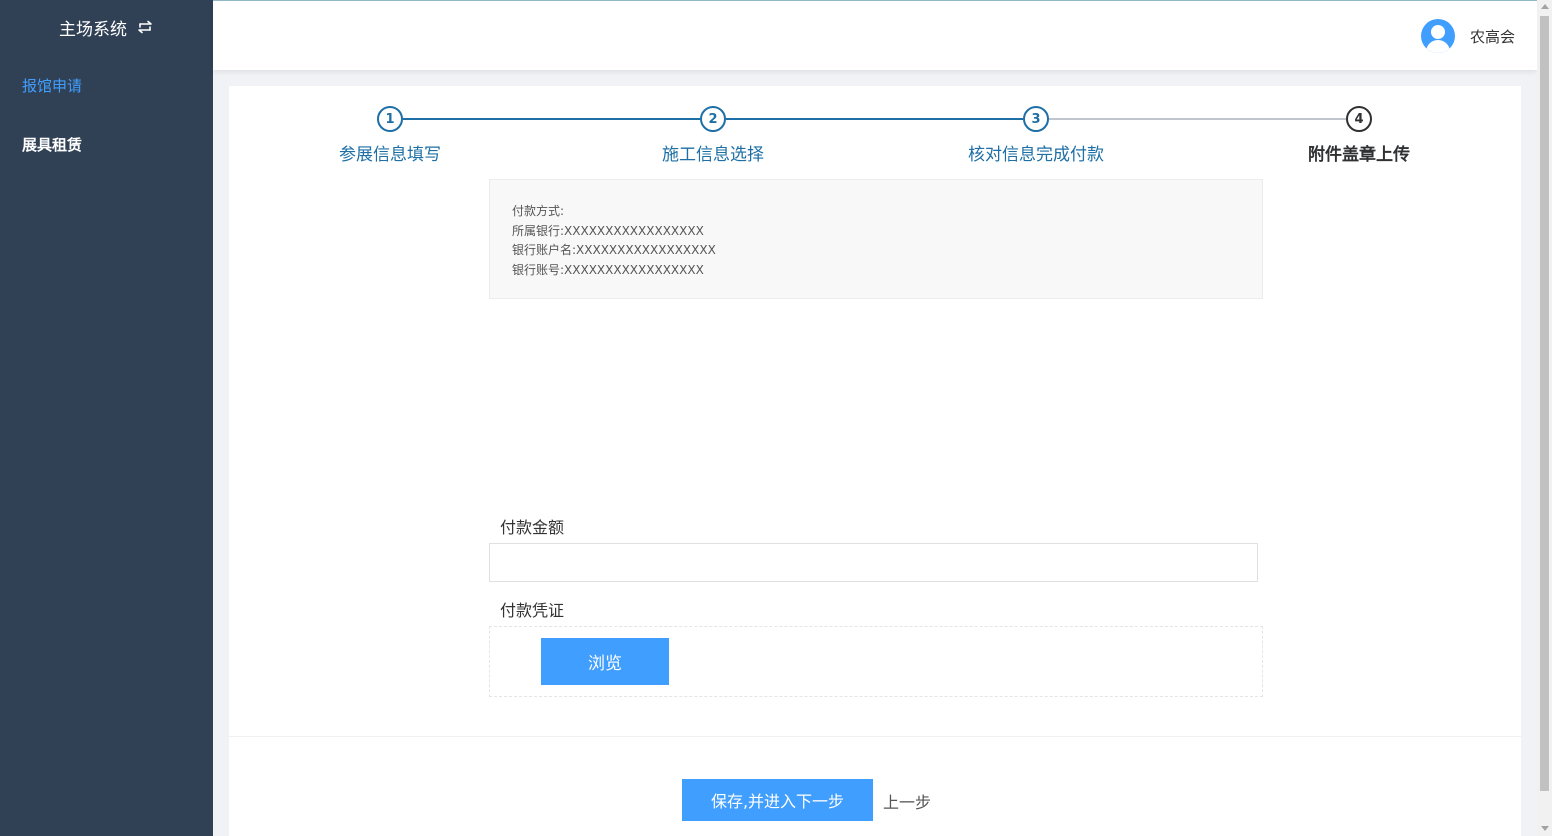 This screenshot has width=1552, height=836. I want to click on step-3-title: 核对信息完成付款, so click(1036, 155).